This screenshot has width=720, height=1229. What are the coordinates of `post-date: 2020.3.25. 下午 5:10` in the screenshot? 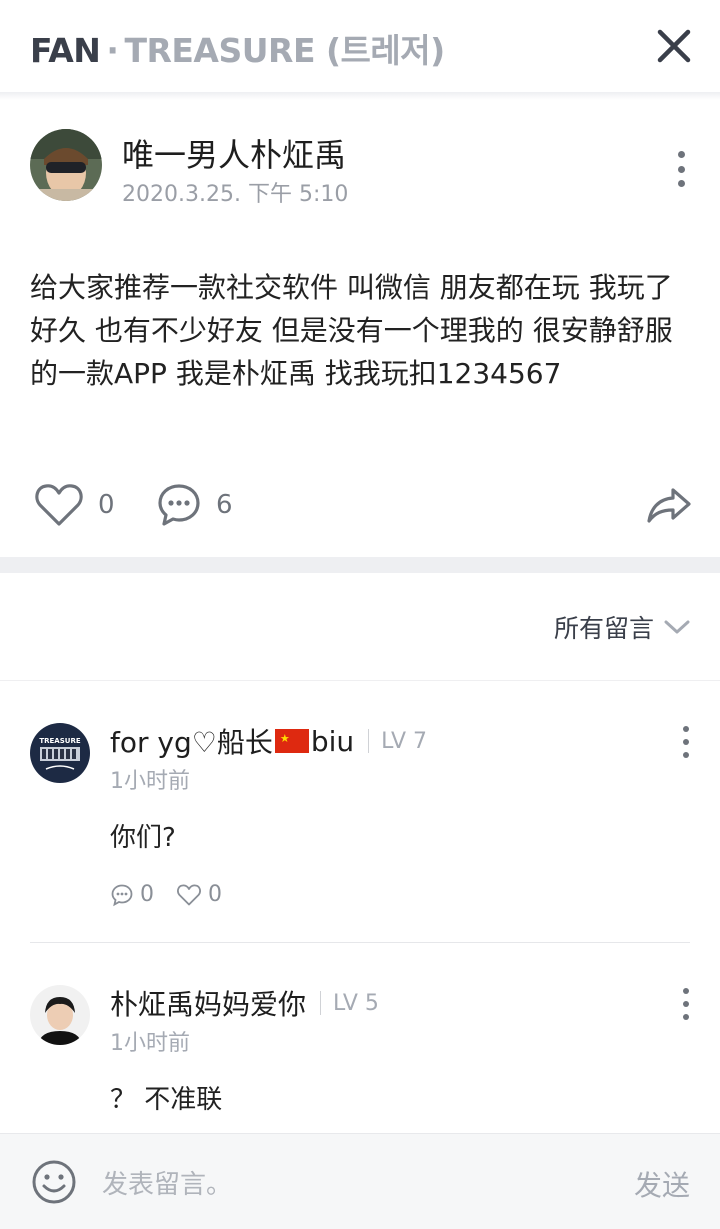 It's located at (235, 194).